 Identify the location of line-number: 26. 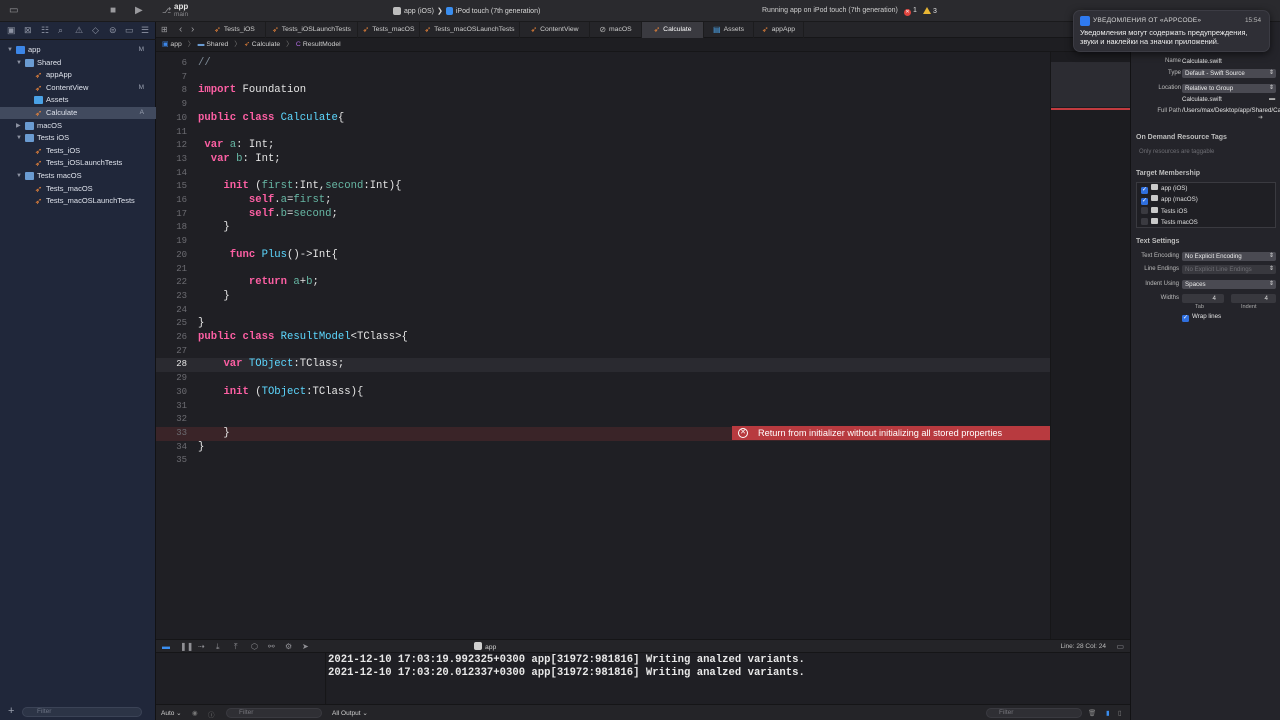
(171, 338).